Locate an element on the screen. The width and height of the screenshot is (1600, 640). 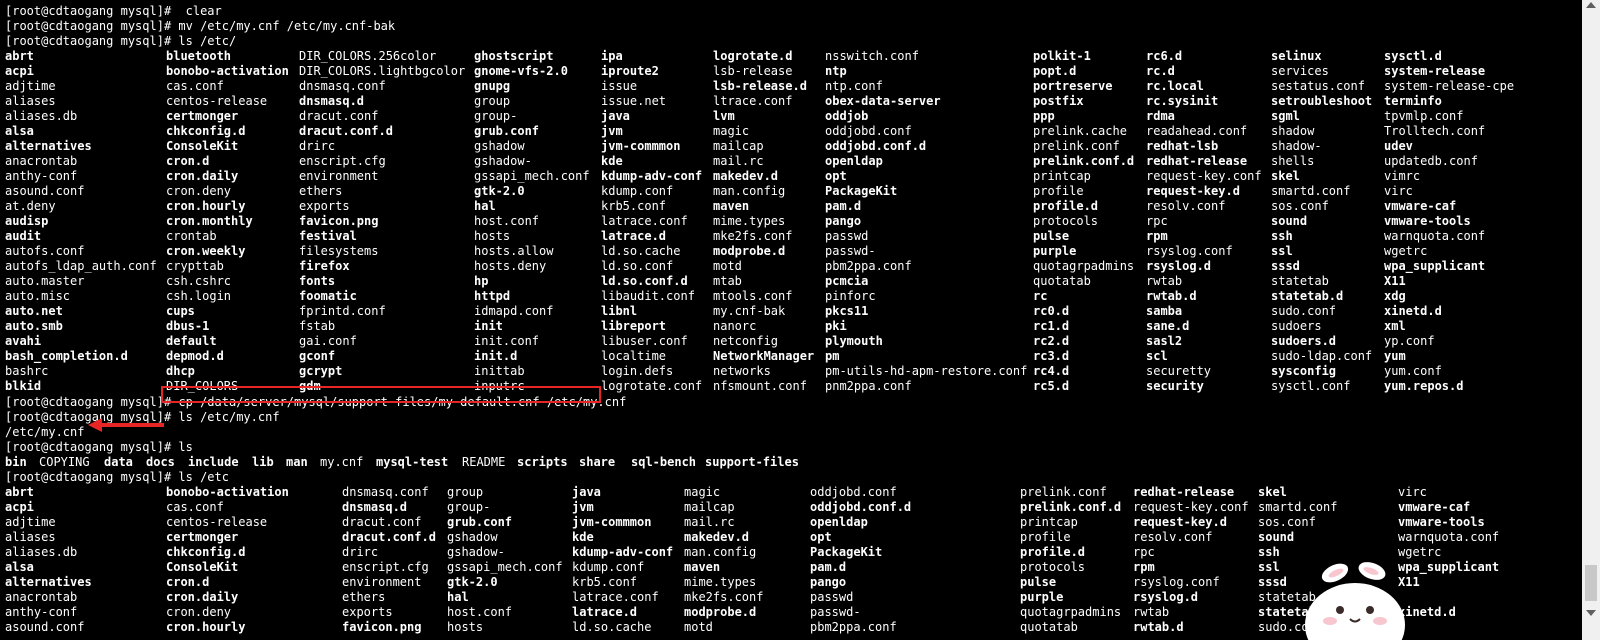
file-entry: crontab is located at coordinates (191, 236).